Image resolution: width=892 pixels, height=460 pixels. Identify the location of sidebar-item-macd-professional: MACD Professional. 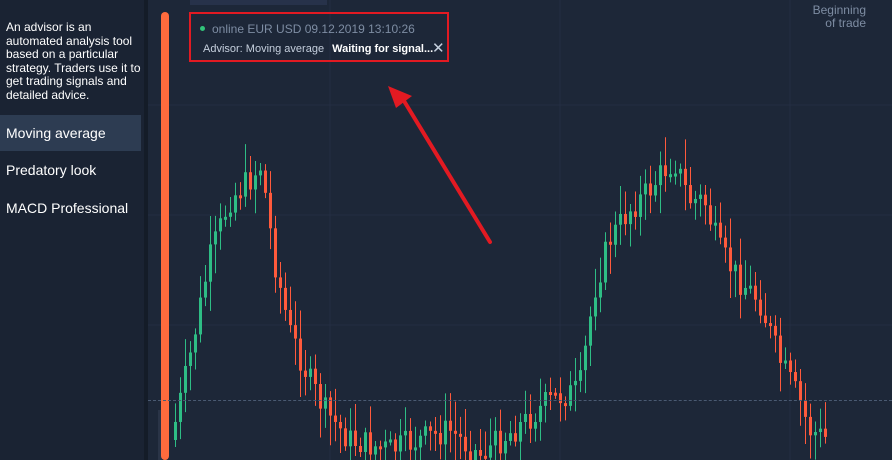
(70, 208).